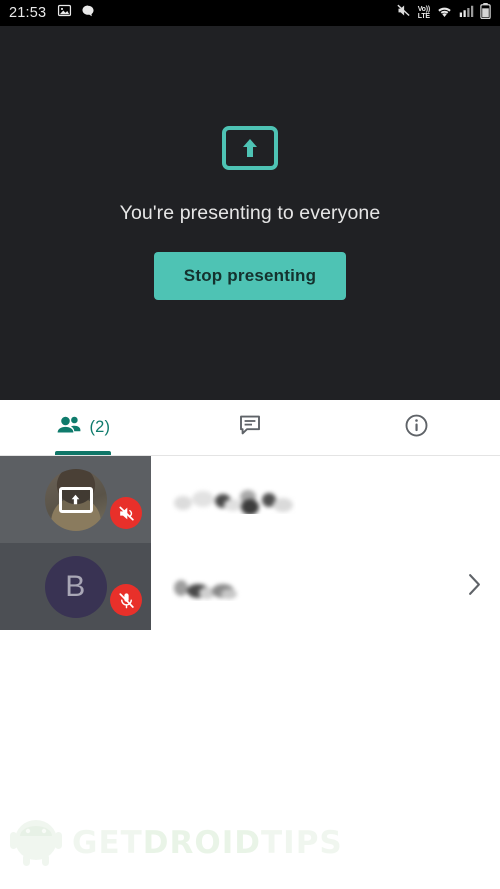 The width and height of the screenshot is (500, 889). I want to click on volte-top-label: Vo)), so click(424, 9).